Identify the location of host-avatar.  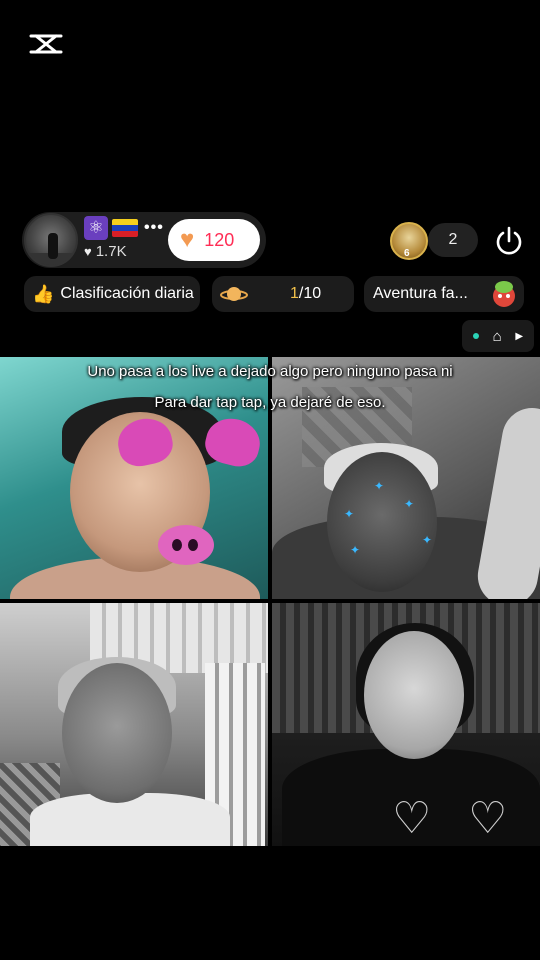
(51, 240).